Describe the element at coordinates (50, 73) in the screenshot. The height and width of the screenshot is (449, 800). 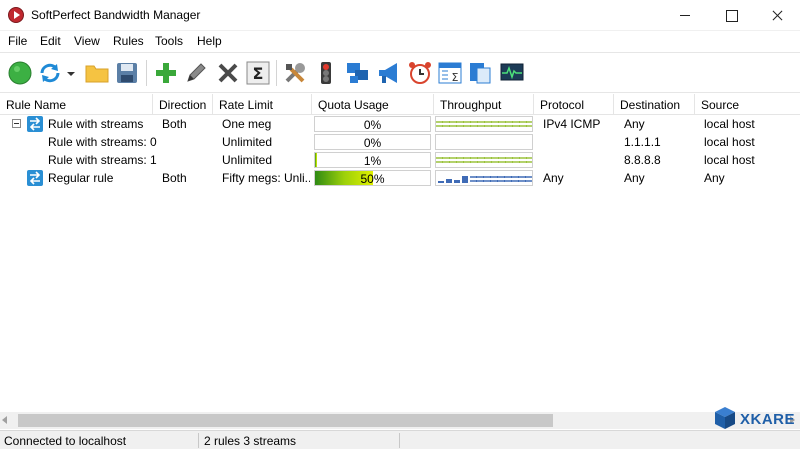
I see `refresh-icon` at that location.